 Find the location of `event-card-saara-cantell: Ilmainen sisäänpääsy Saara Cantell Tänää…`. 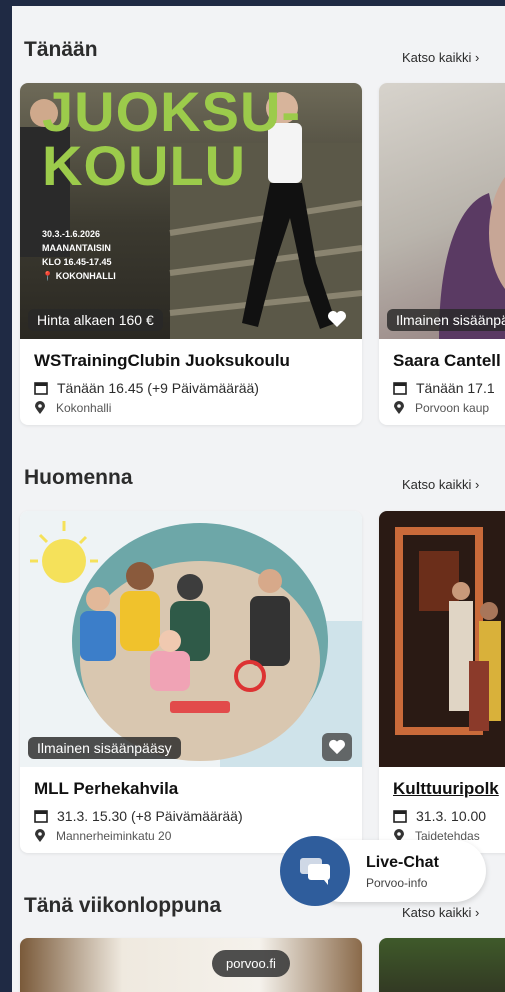

event-card-saara-cantell: Ilmainen sisäänpääsy Saara Cantell Tänää… is located at coordinates (442, 254).